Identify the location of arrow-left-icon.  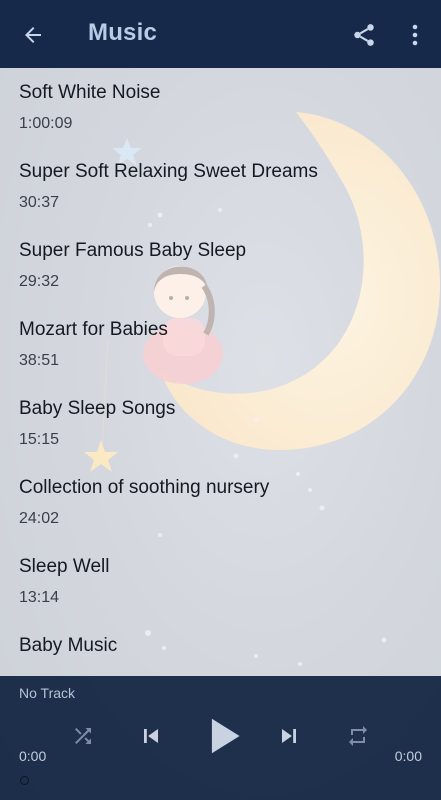
(33, 35).